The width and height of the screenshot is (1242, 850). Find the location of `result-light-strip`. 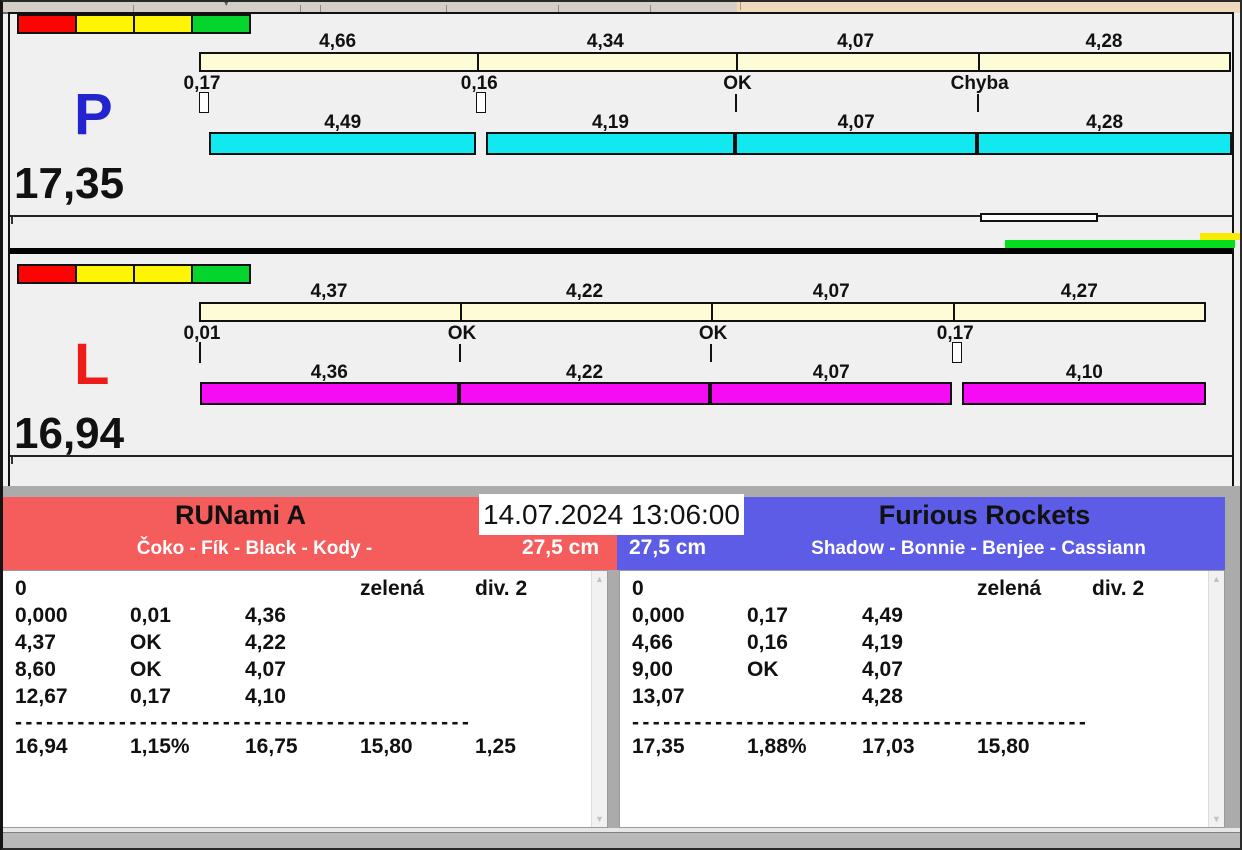

result-light-strip is located at coordinates (134, 24).